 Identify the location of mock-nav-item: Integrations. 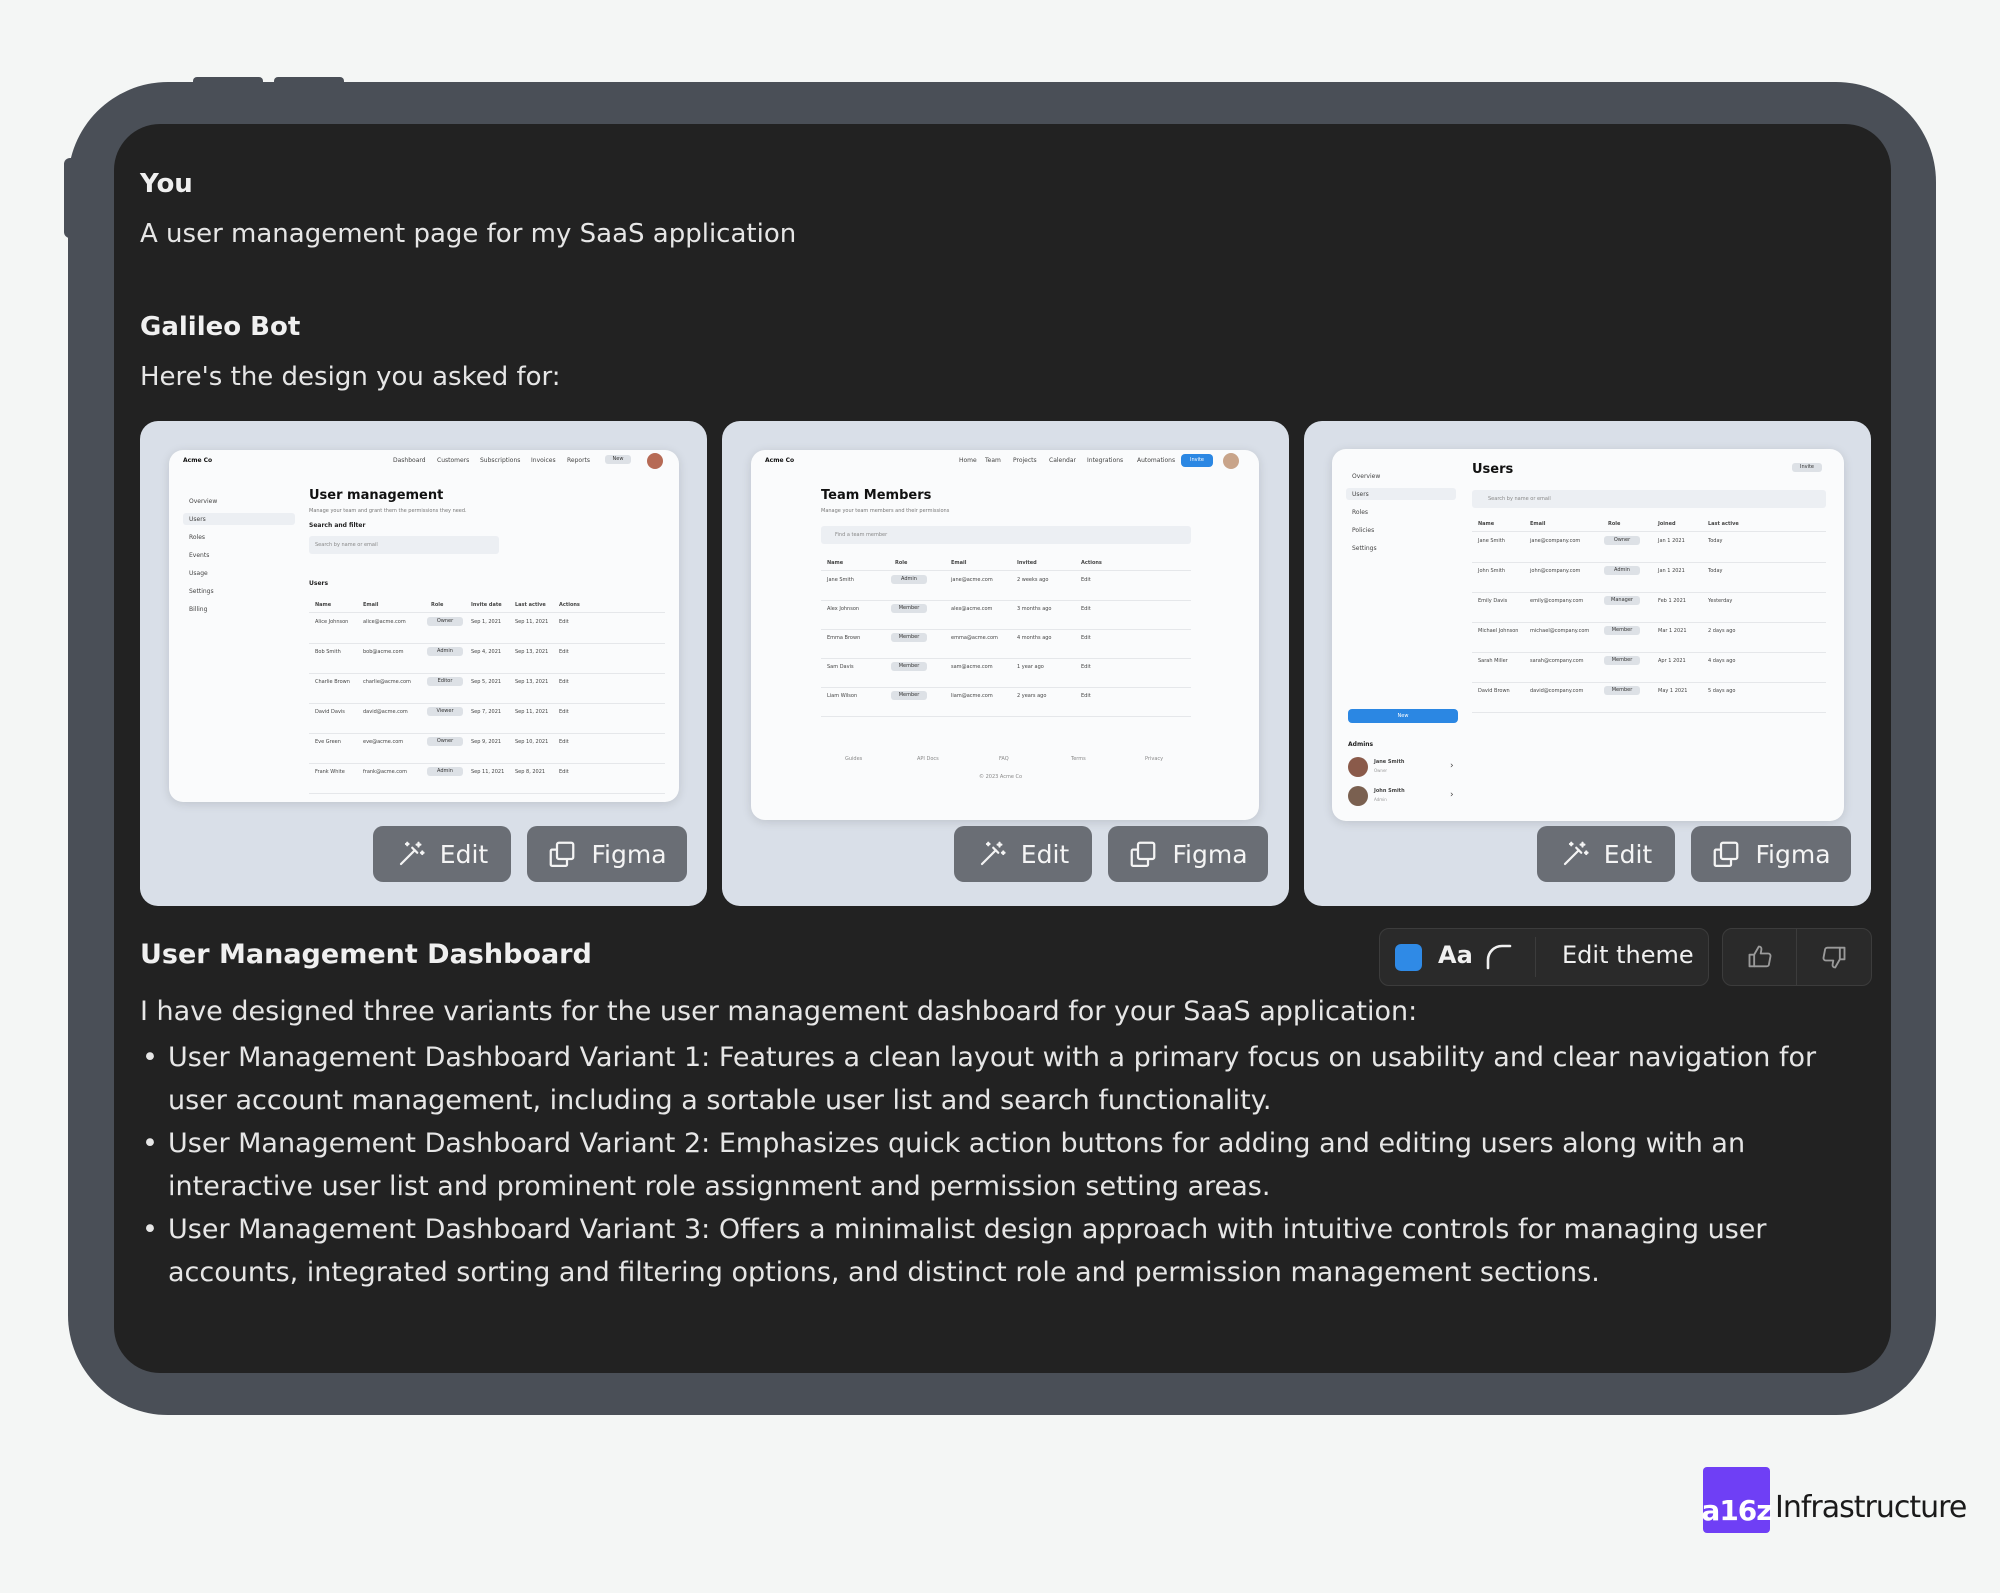
(1105, 460).